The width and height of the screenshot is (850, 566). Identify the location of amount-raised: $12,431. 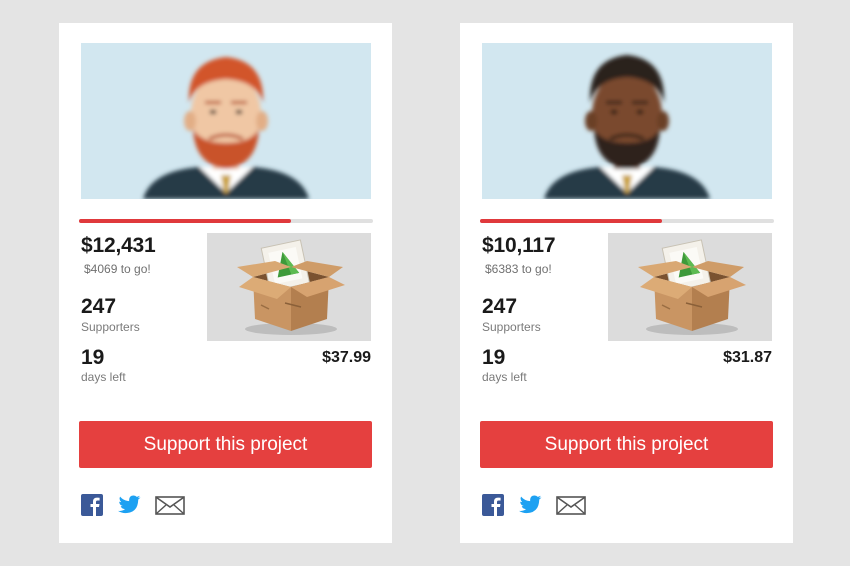
(118, 245).